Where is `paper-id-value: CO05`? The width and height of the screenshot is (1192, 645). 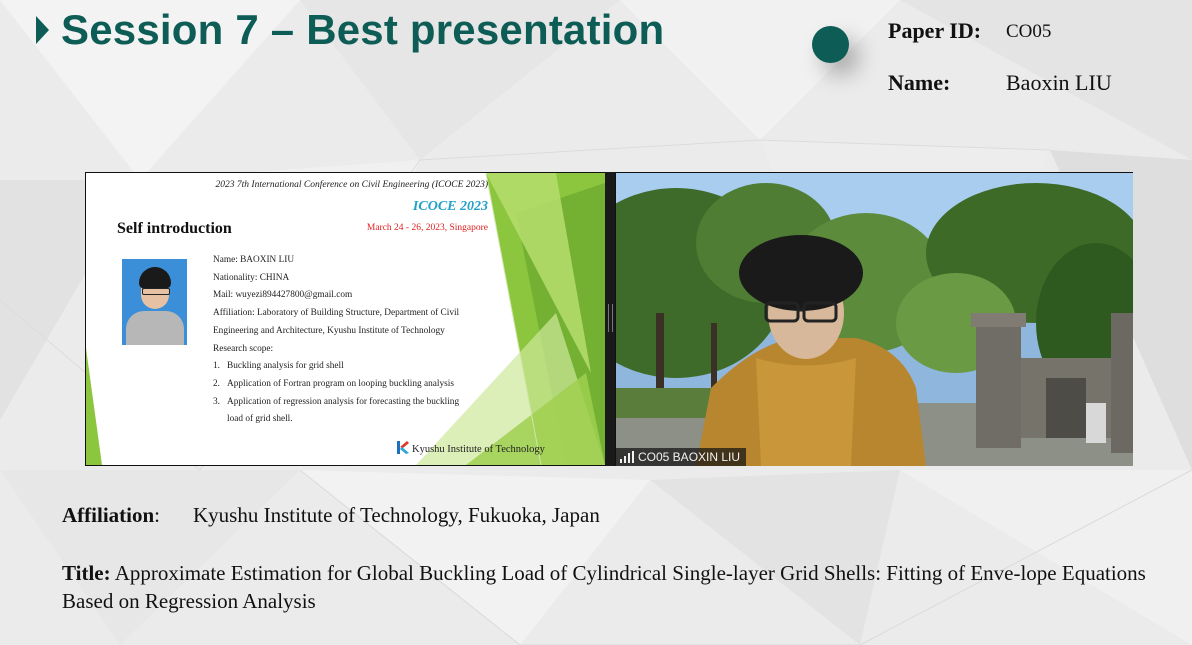
paper-id-value: CO05 is located at coordinates (1029, 31).